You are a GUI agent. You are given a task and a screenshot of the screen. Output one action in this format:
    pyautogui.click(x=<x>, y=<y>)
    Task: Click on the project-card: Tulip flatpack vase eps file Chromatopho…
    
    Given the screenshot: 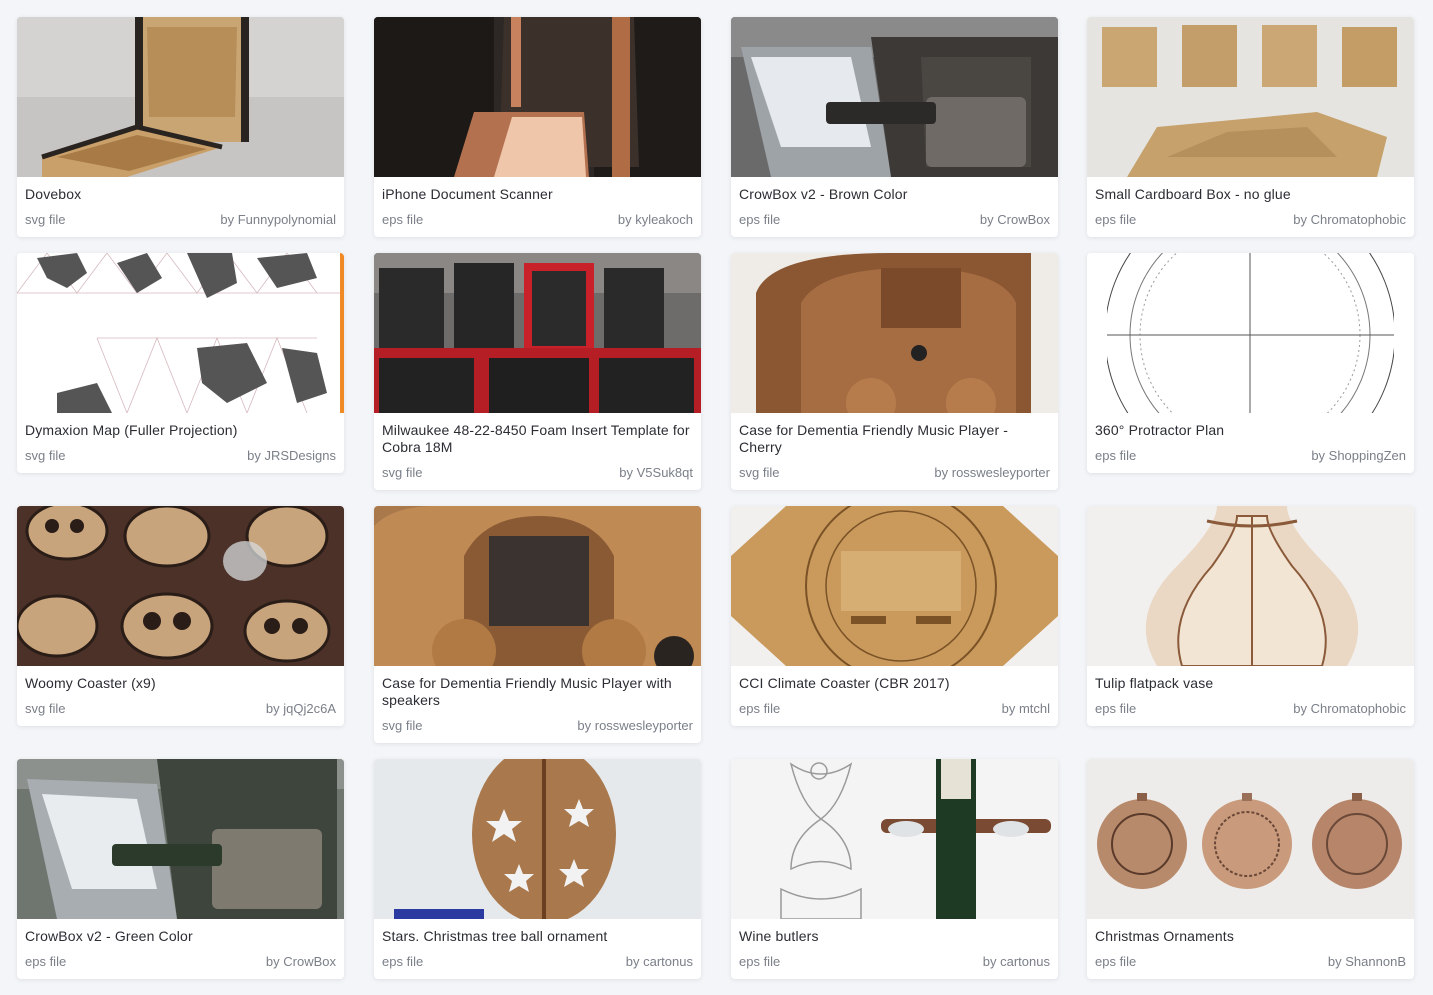 What is the action you would take?
    pyautogui.click(x=1250, y=616)
    